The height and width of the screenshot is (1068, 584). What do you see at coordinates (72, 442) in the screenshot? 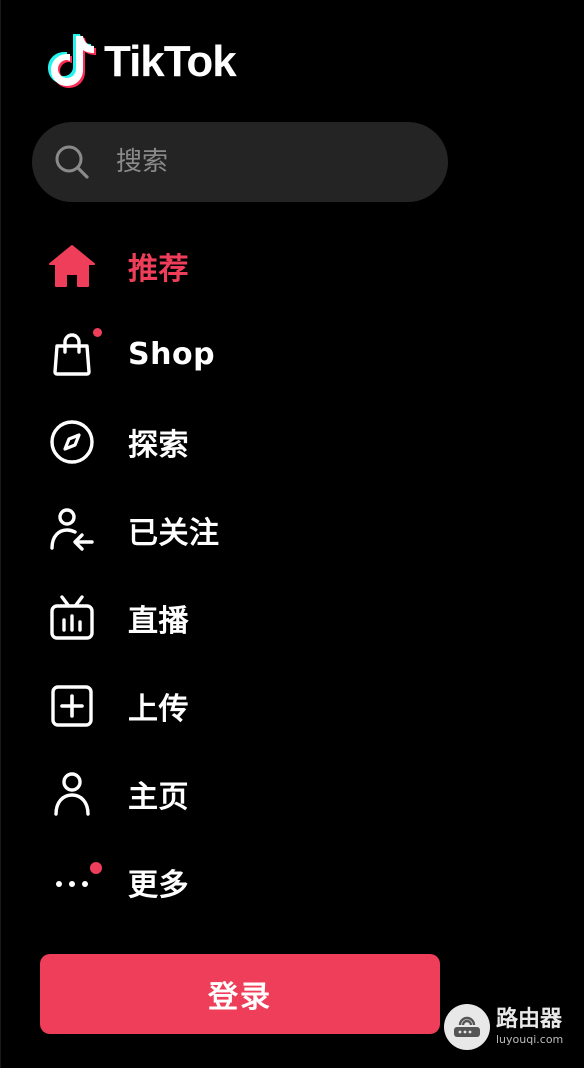
I see `compass-icon` at bounding box center [72, 442].